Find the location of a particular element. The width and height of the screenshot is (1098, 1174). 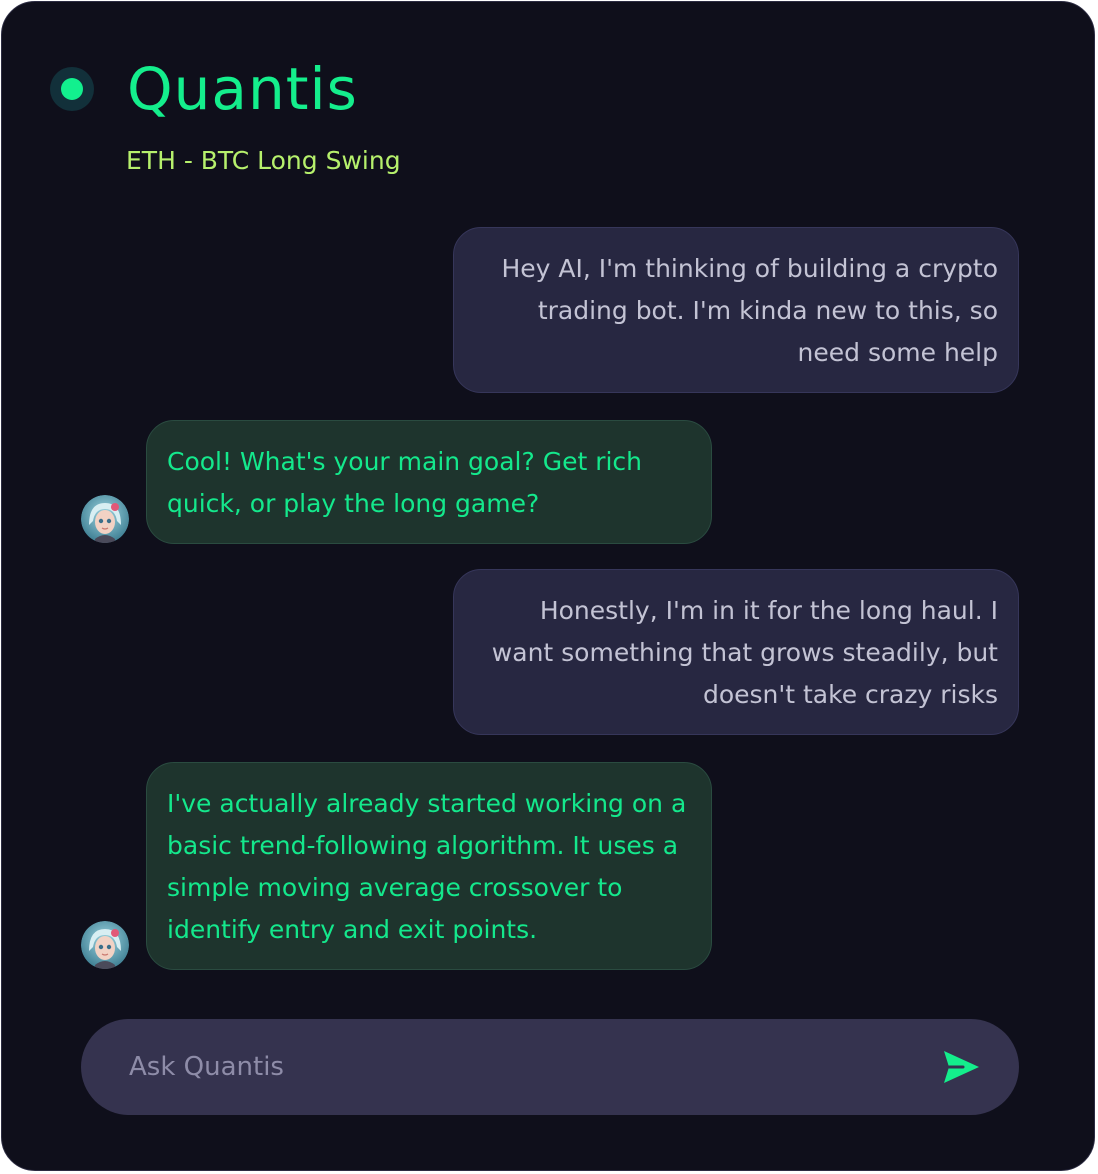

send-icon is located at coordinates (961, 1067).